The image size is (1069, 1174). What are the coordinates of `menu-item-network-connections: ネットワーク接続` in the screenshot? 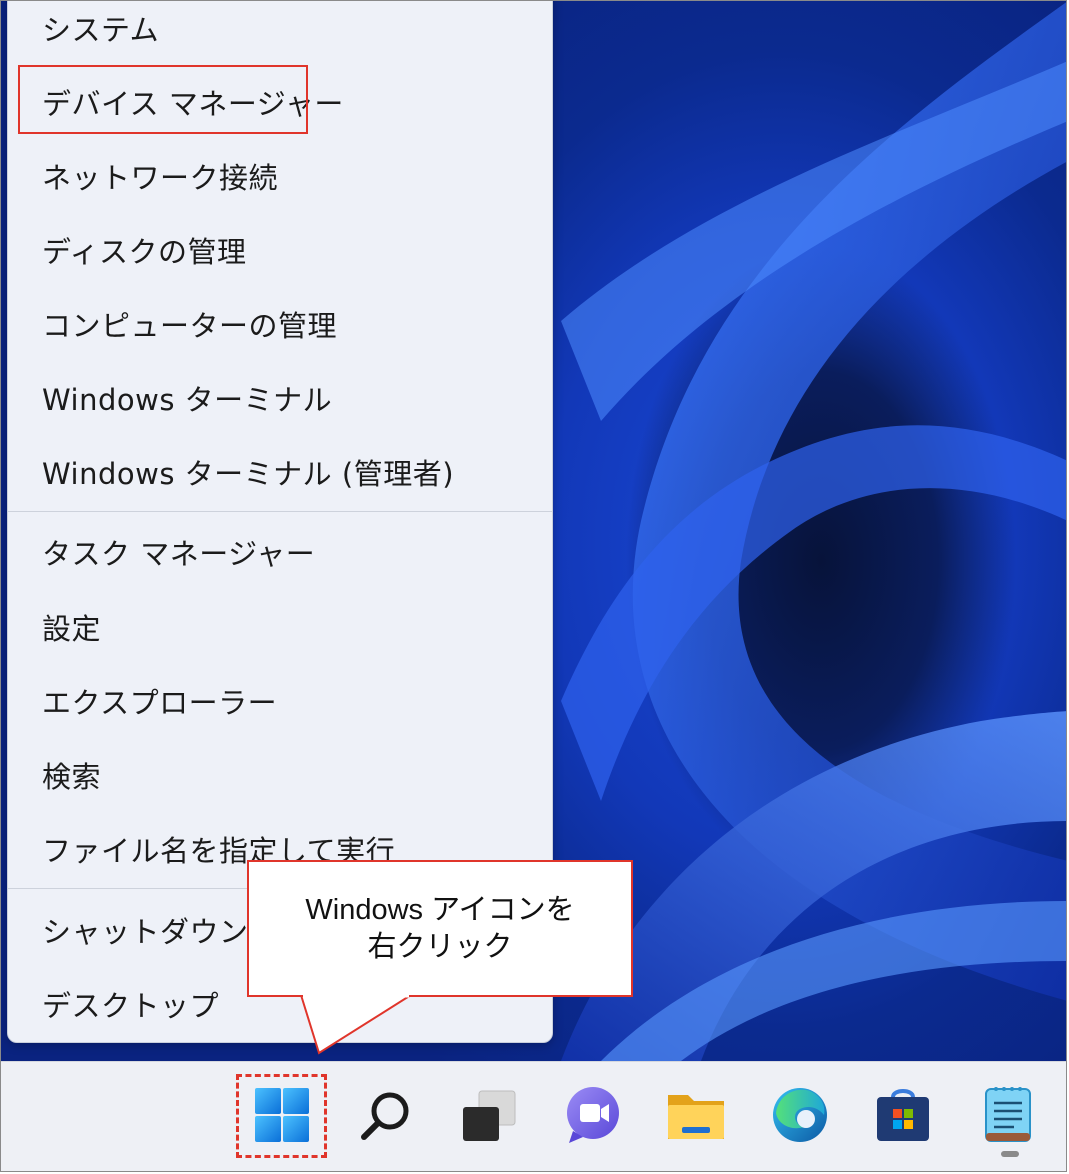 It's located at (280, 176).